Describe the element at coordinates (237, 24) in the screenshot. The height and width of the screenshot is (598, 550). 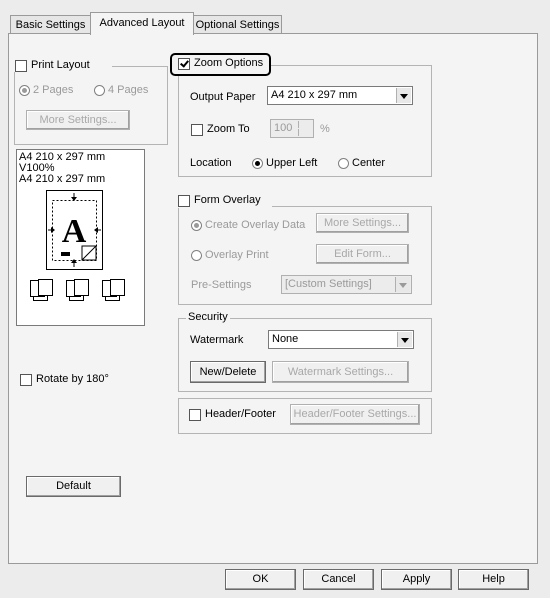
I see `tab-optional-settings: Optional Settings` at that location.